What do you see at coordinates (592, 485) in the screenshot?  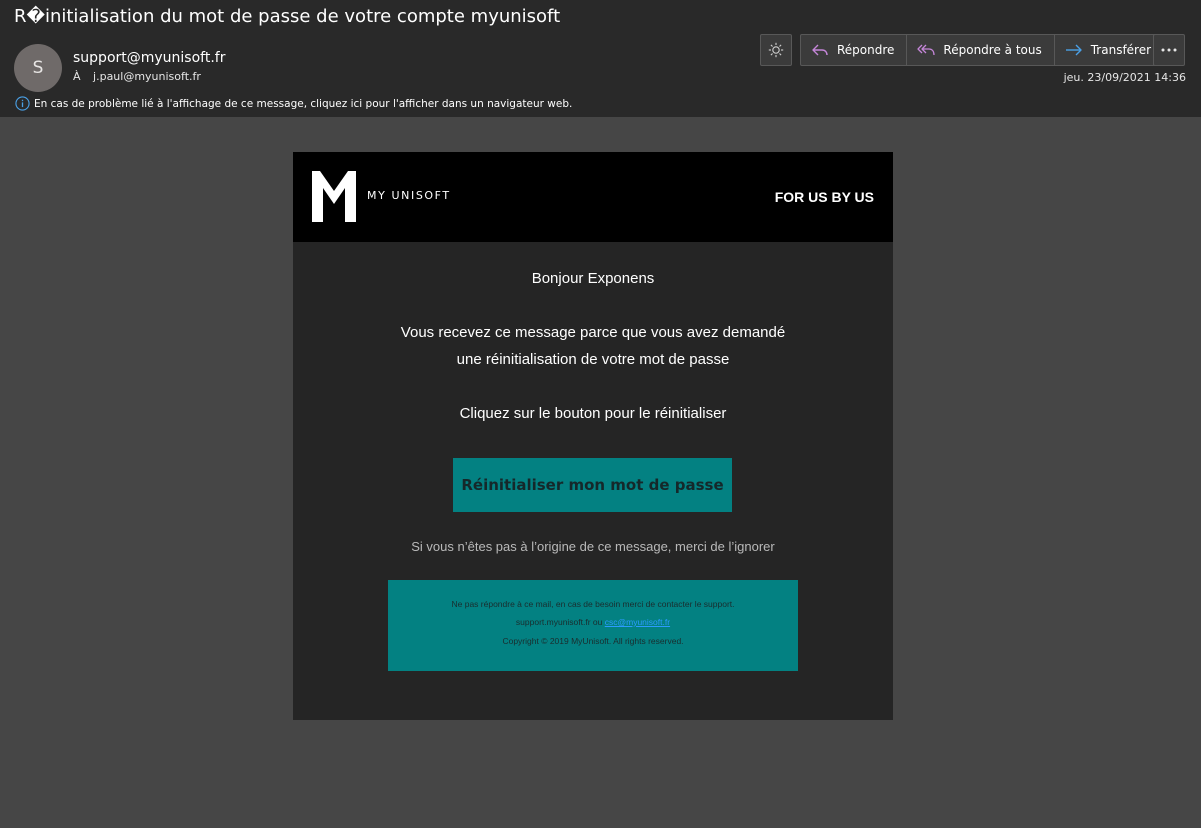 I see `reset-password-button: Réinitialiser mon mot de passe` at bounding box center [592, 485].